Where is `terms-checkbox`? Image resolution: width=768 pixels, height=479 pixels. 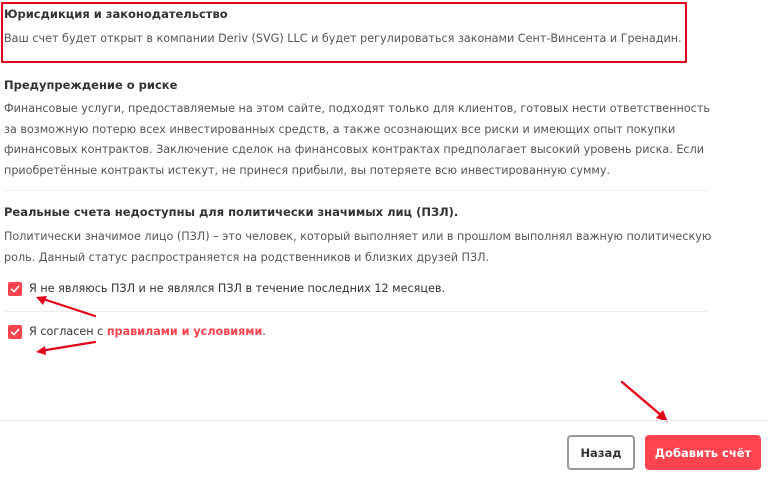
terms-checkbox is located at coordinates (15, 332).